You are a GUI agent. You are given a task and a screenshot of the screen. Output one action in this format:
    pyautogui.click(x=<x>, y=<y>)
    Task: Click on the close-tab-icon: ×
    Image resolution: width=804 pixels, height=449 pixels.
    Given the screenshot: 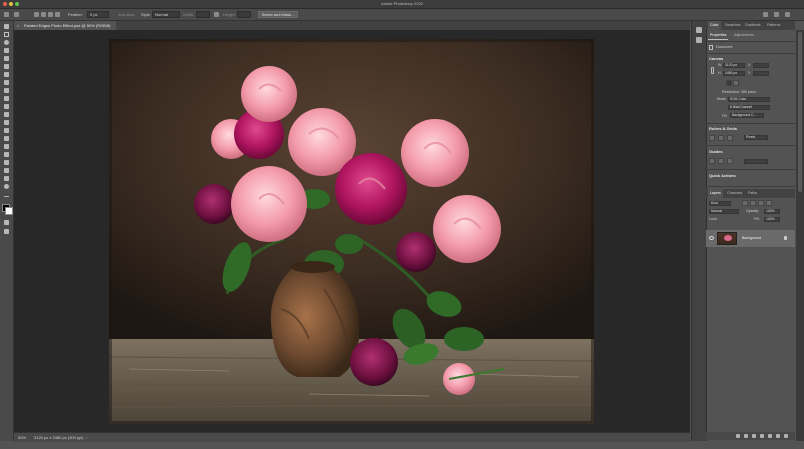 What is the action you would take?
    pyautogui.click(x=18, y=25)
    